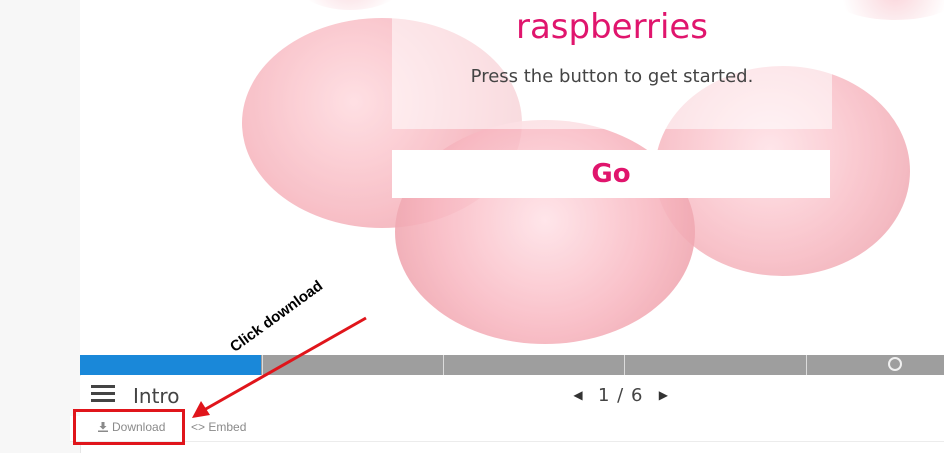 The image size is (944, 453). What do you see at coordinates (129, 427) in the screenshot?
I see `download-highlight-box` at bounding box center [129, 427].